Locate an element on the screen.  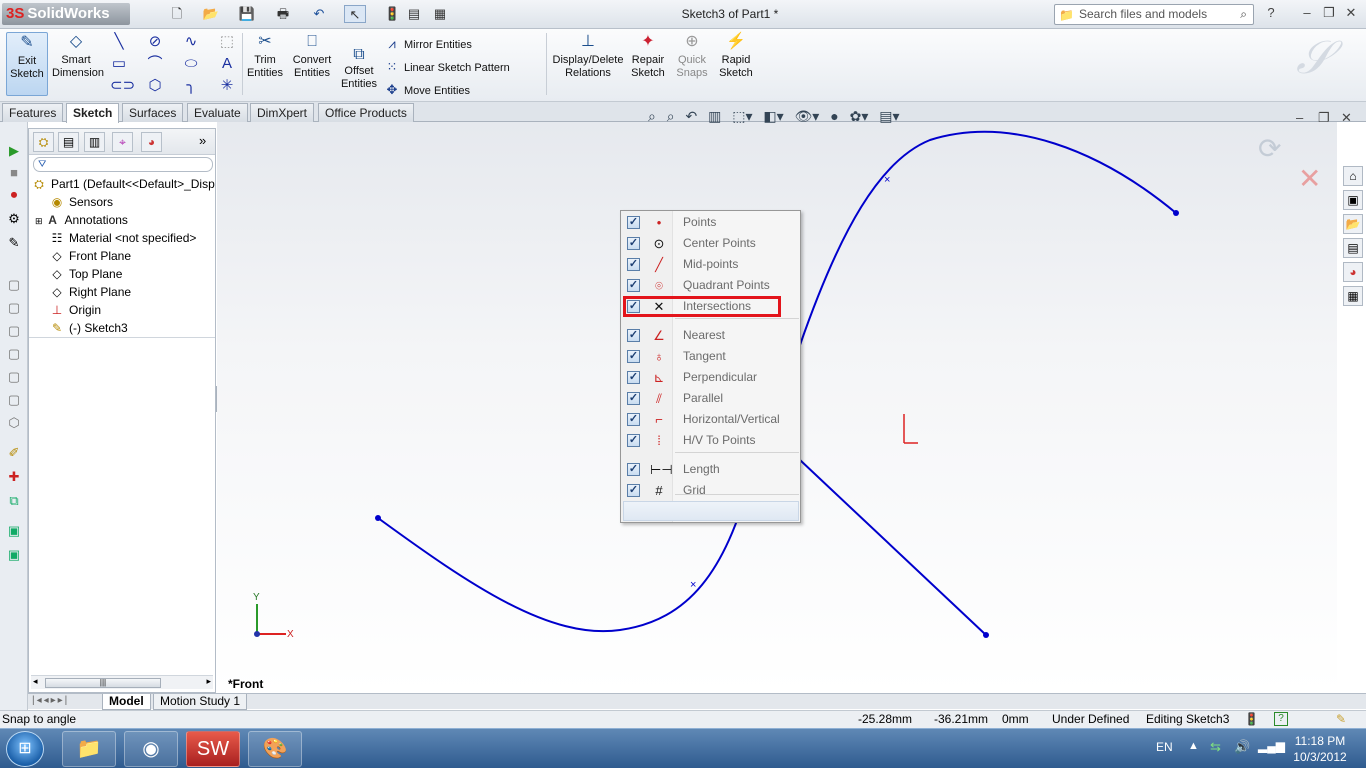
center-point-icon: ⊙ is located at coordinates (659, 243).